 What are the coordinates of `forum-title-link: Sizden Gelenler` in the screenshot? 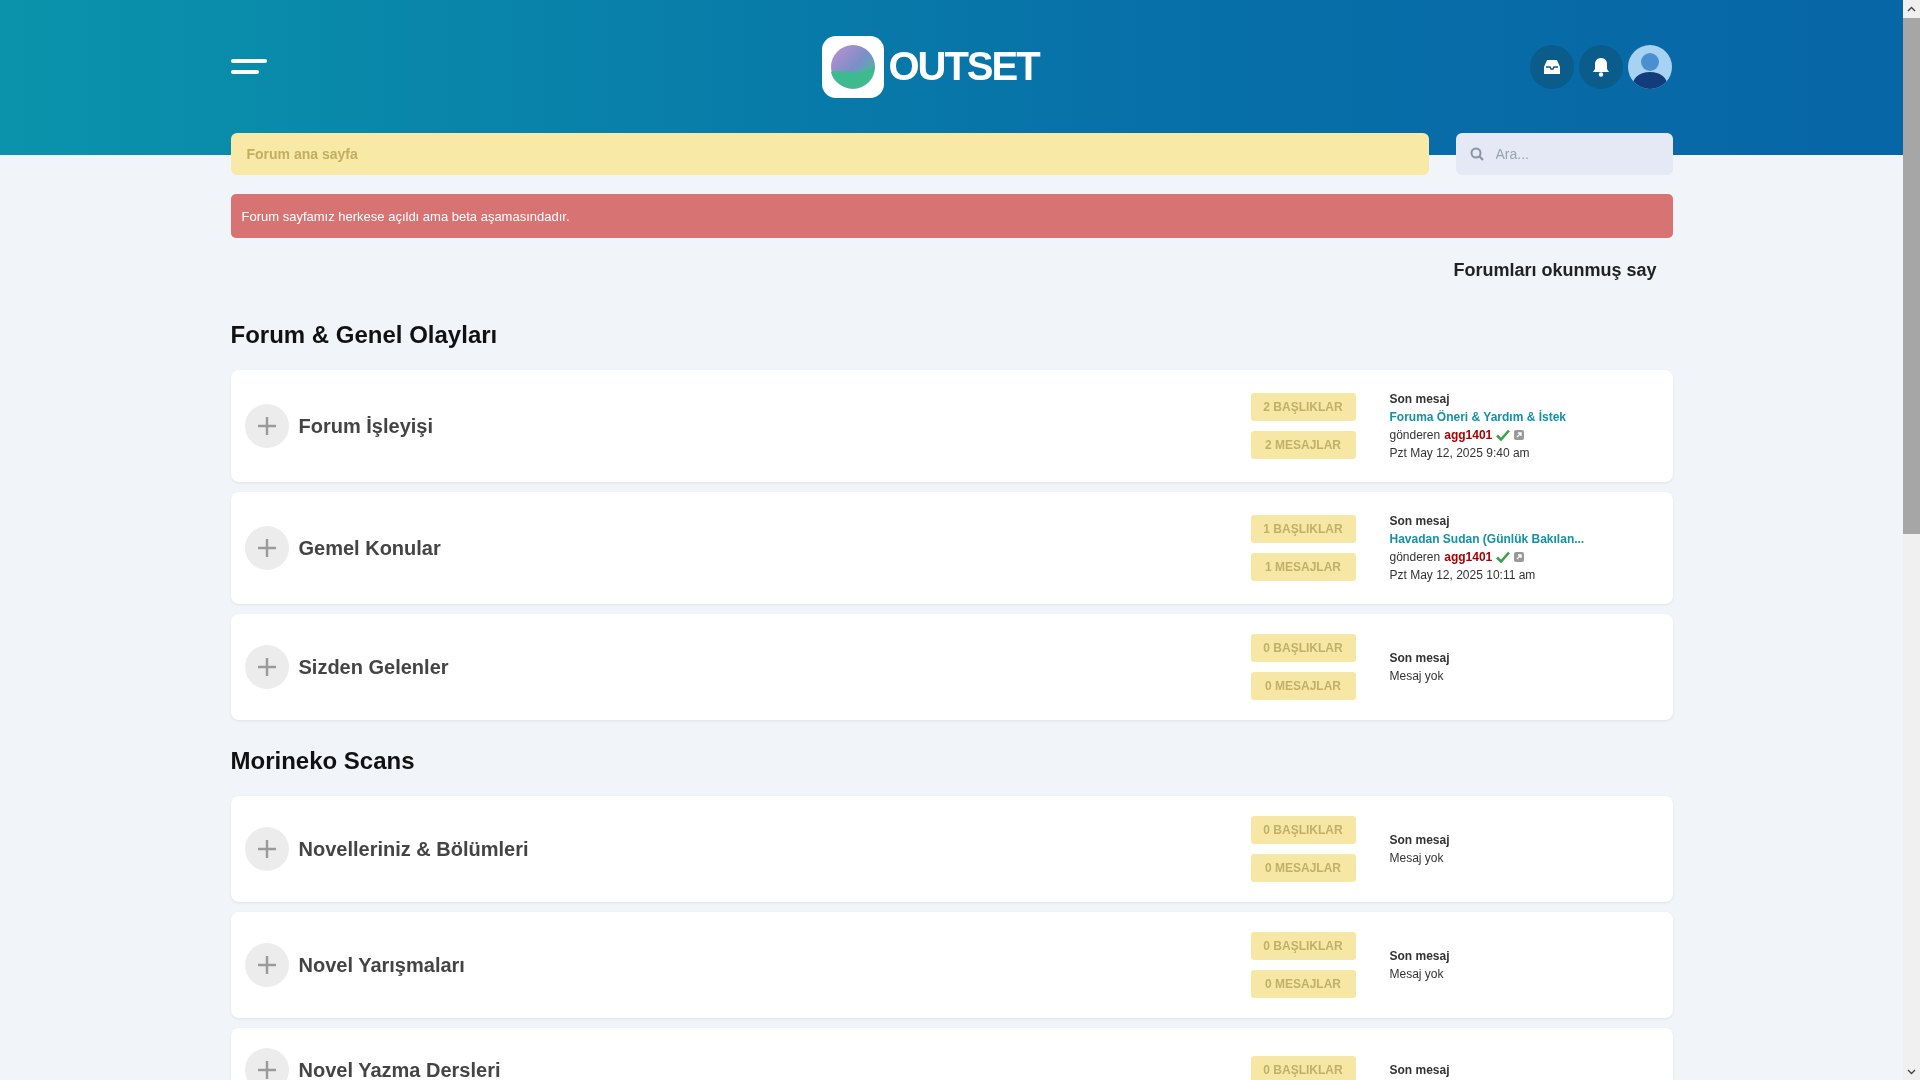 It's located at (774, 667).